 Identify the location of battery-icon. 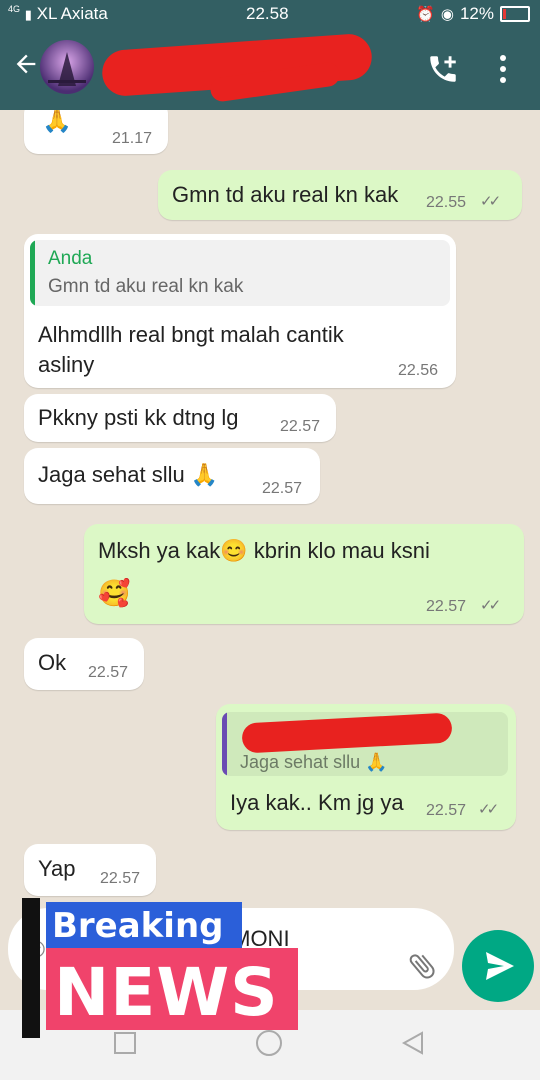
(515, 14).